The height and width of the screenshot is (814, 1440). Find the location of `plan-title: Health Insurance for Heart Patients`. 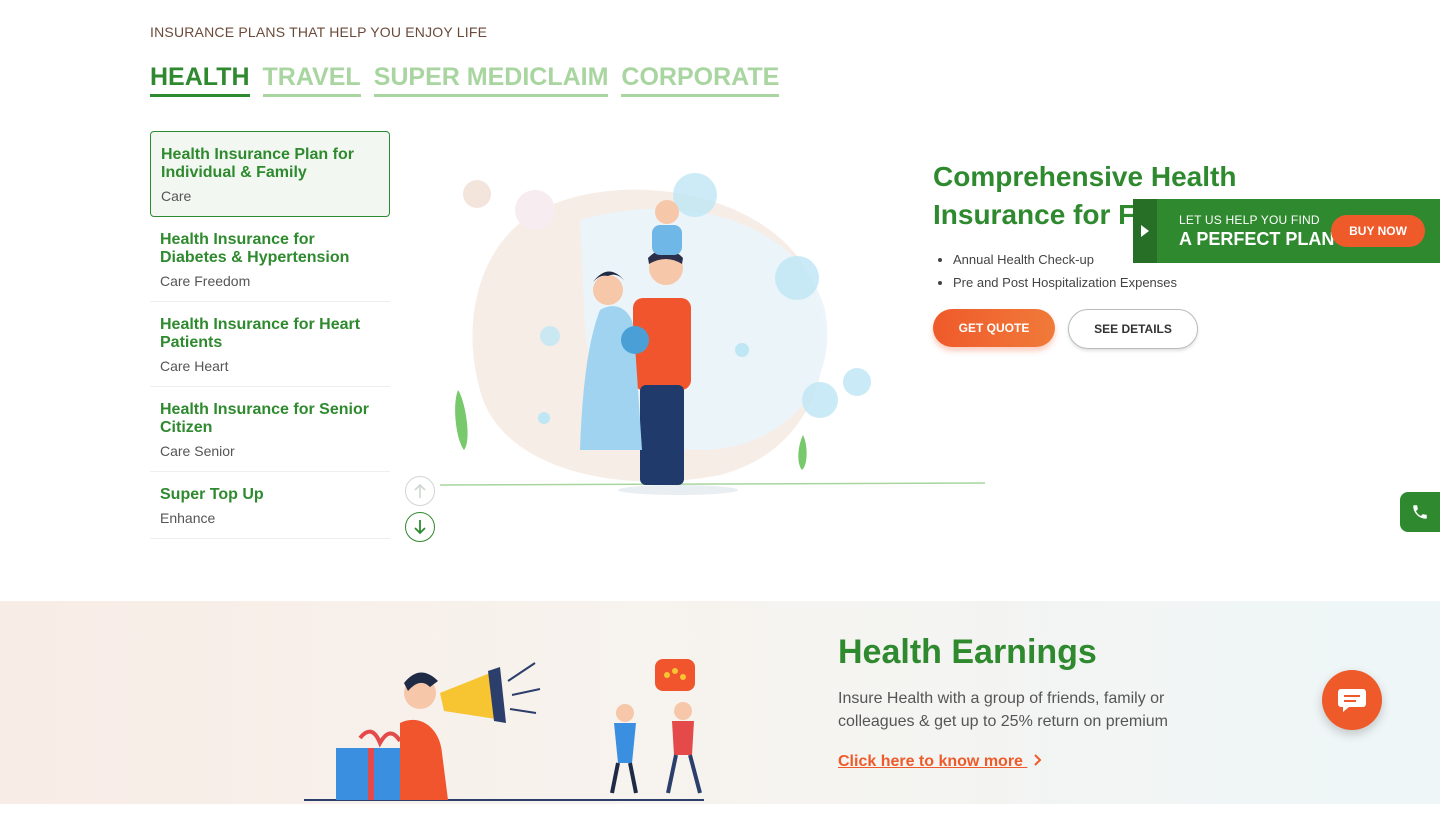

plan-title: Health Insurance for Heart Patients is located at coordinates (260, 333).